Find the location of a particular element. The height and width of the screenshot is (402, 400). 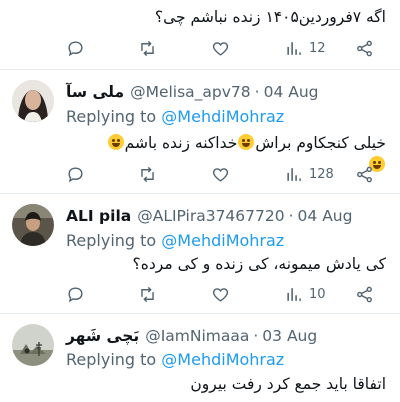

author-handle: @Melisa_apv78 is located at coordinates (190, 92).